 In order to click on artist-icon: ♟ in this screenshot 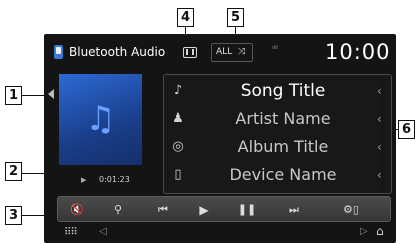, I will do `click(178, 118)`.